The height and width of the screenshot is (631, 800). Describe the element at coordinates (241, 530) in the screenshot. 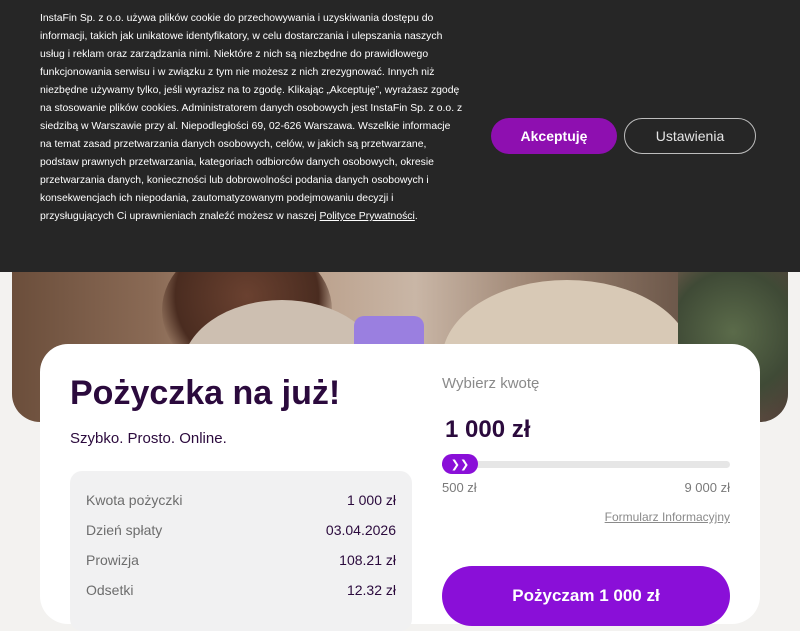

I see `summary-row-due-date: Dzień spłaty 03.04.2026` at that location.